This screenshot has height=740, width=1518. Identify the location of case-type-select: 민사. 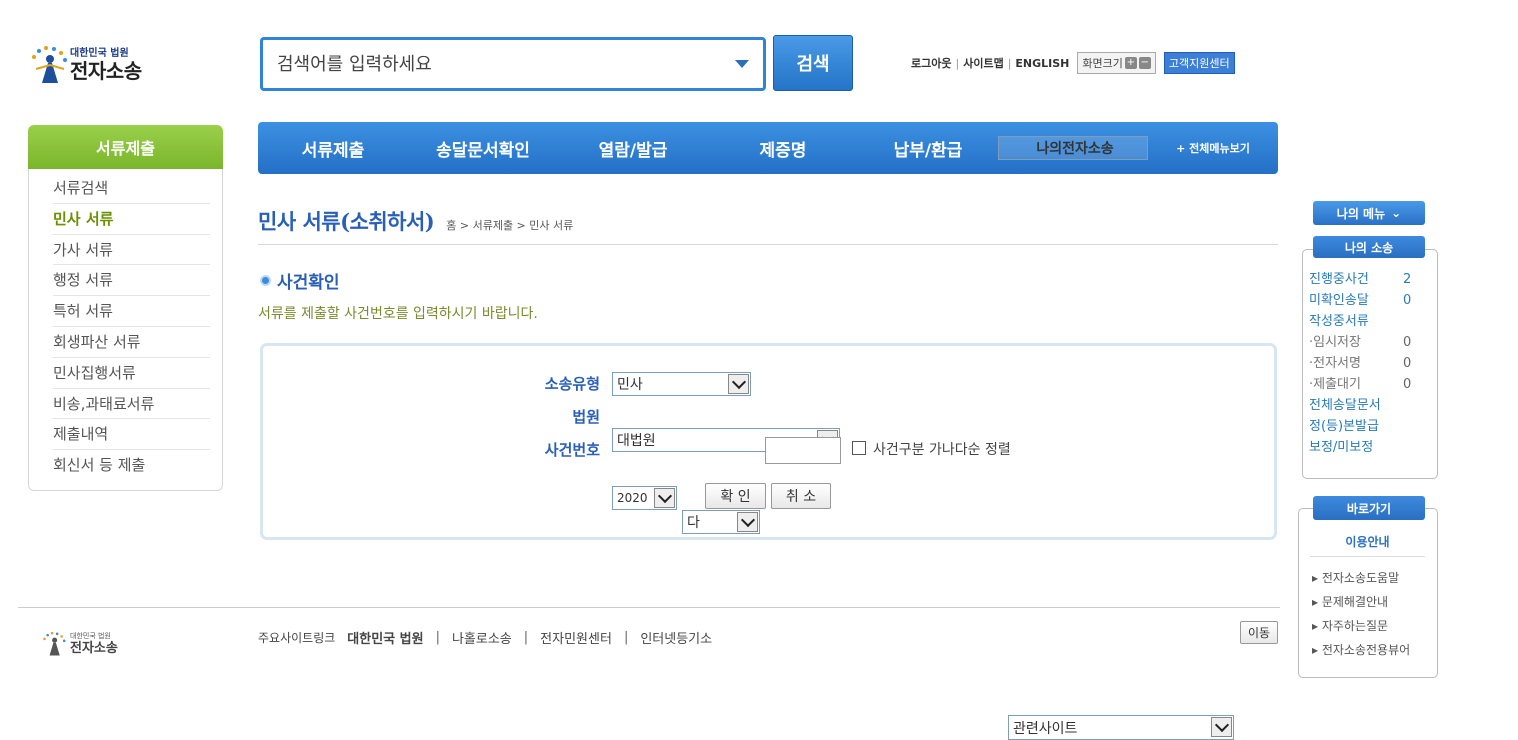
(681, 384).